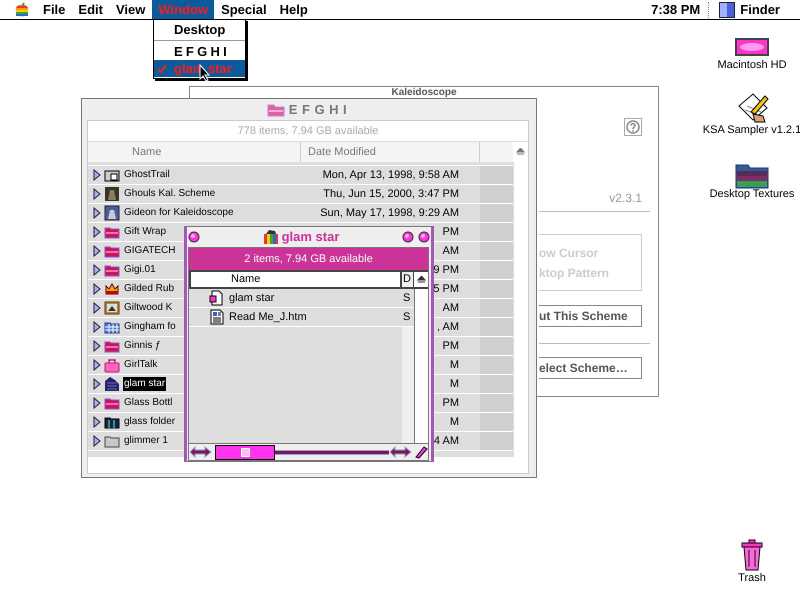 This screenshot has width=800, height=600. What do you see at coordinates (148, 403) in the screenshot?
I see `file-name: Glass Bottl` at bounding box center [148, 403].